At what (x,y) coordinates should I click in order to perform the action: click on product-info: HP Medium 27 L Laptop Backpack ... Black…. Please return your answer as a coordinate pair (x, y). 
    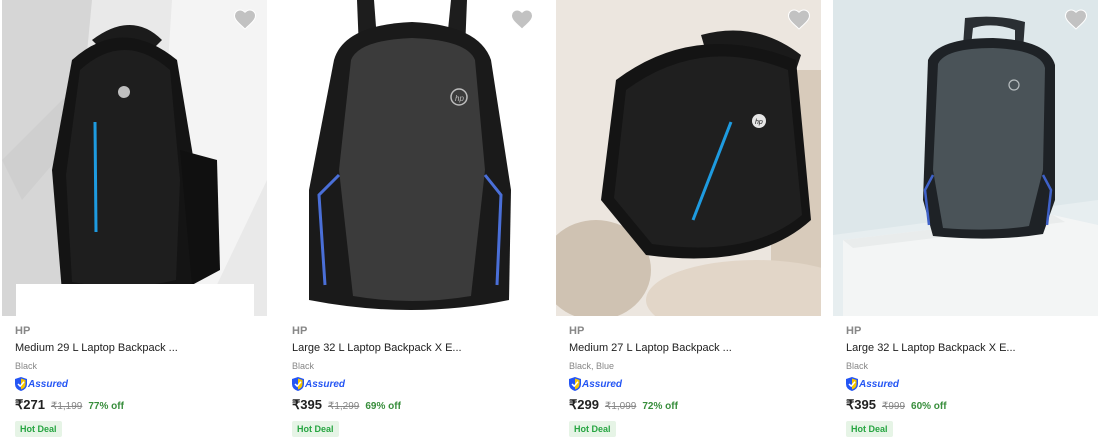
    Looking at the image, I should click on (689, 380).